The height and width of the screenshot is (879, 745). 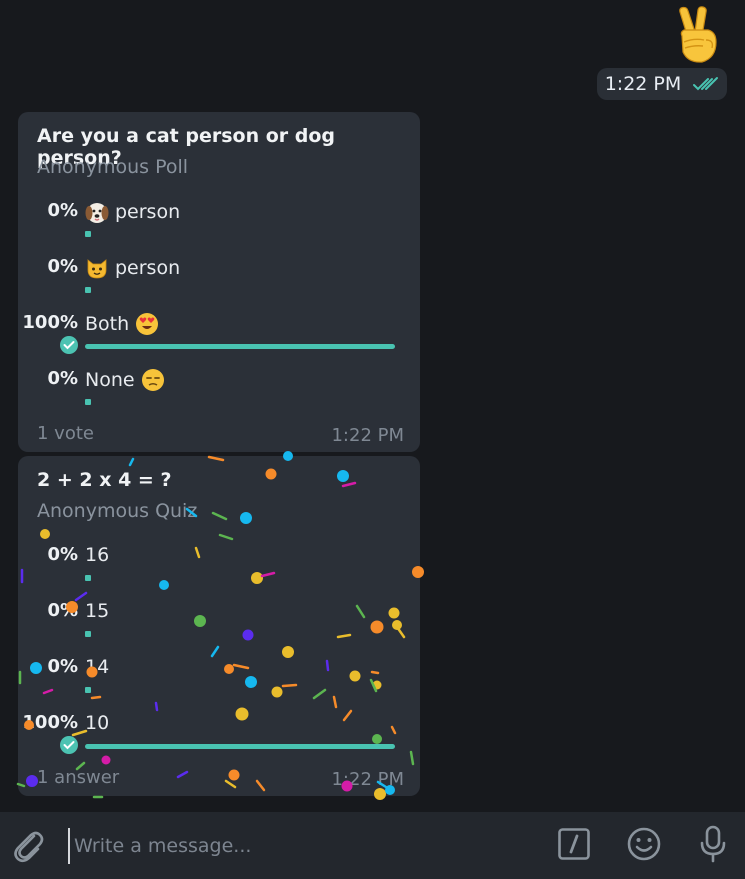 What do you see at coordinates (219, 681) in the screenshot?
I see `quiz-option: 0% 14` at bounding box center [219, 681].